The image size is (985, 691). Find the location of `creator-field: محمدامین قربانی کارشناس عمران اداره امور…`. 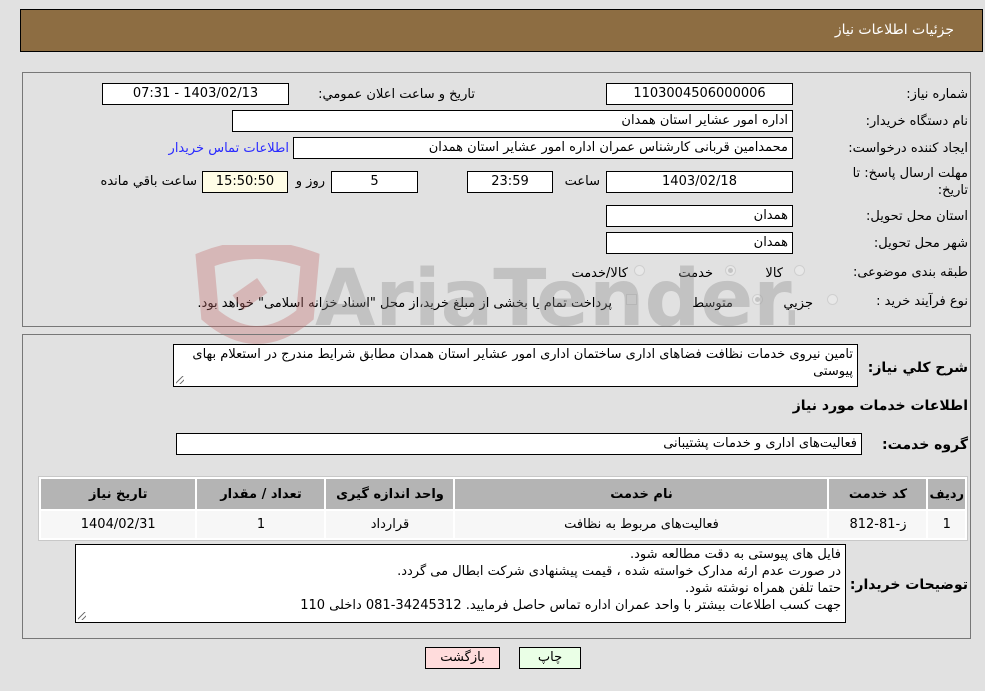

creator-field: محمدامین قربانی کارشناس عمران اداره امور… is located at coordinates (543, 148).